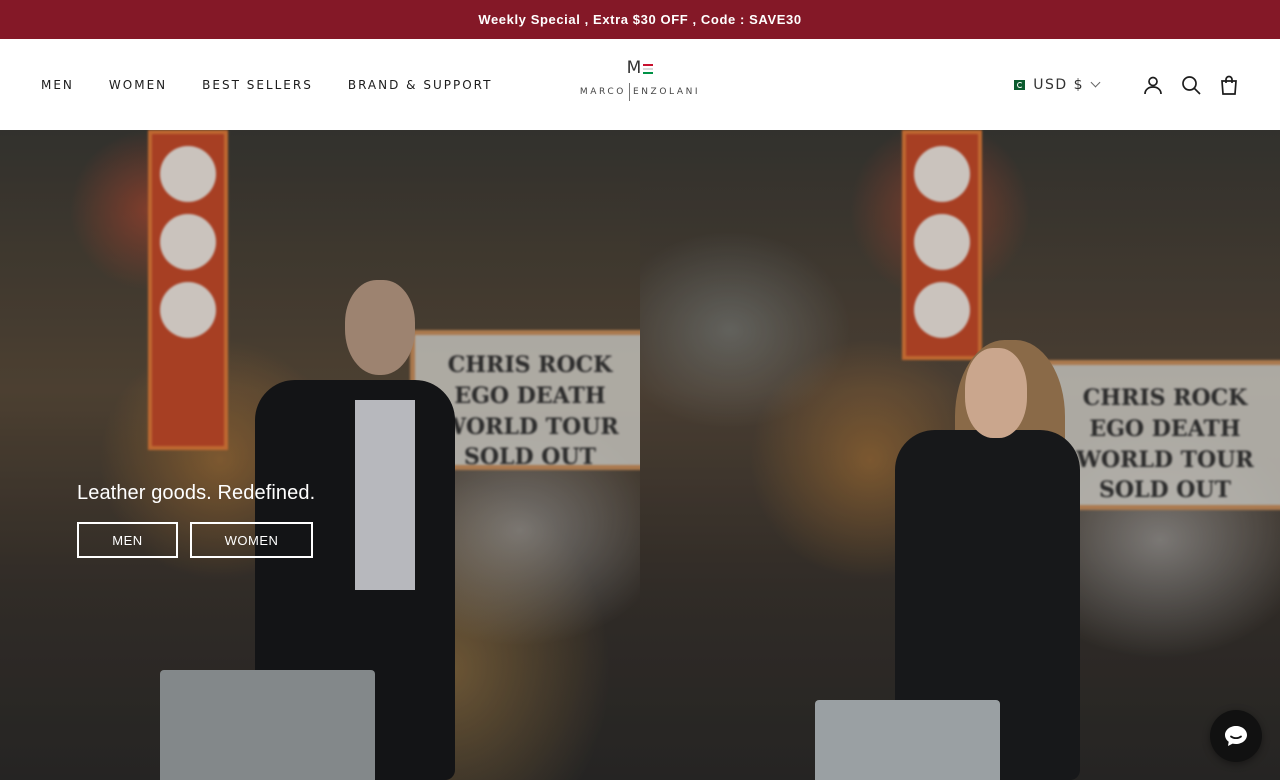  I want to click on chevron-down-icon, so click(1095, 82).